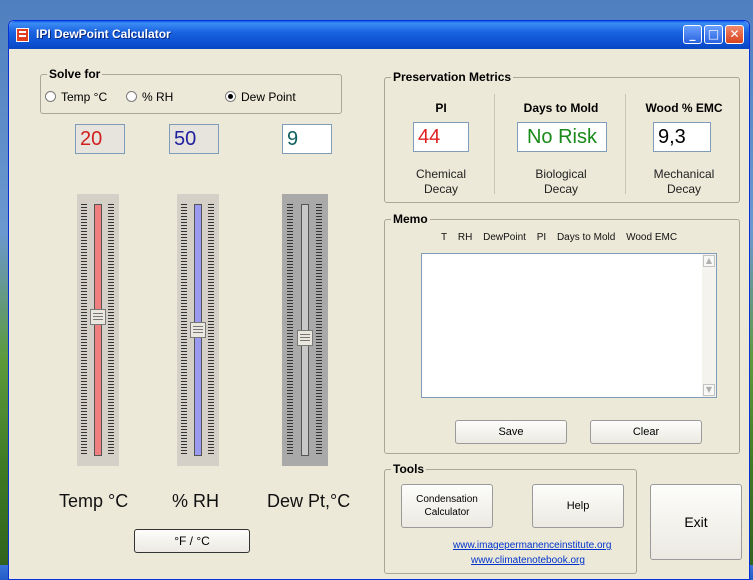 Image resolution: width=753 pixels, height=580 pixels. I want to click on temp-slider-thumb, so click(98, 317).